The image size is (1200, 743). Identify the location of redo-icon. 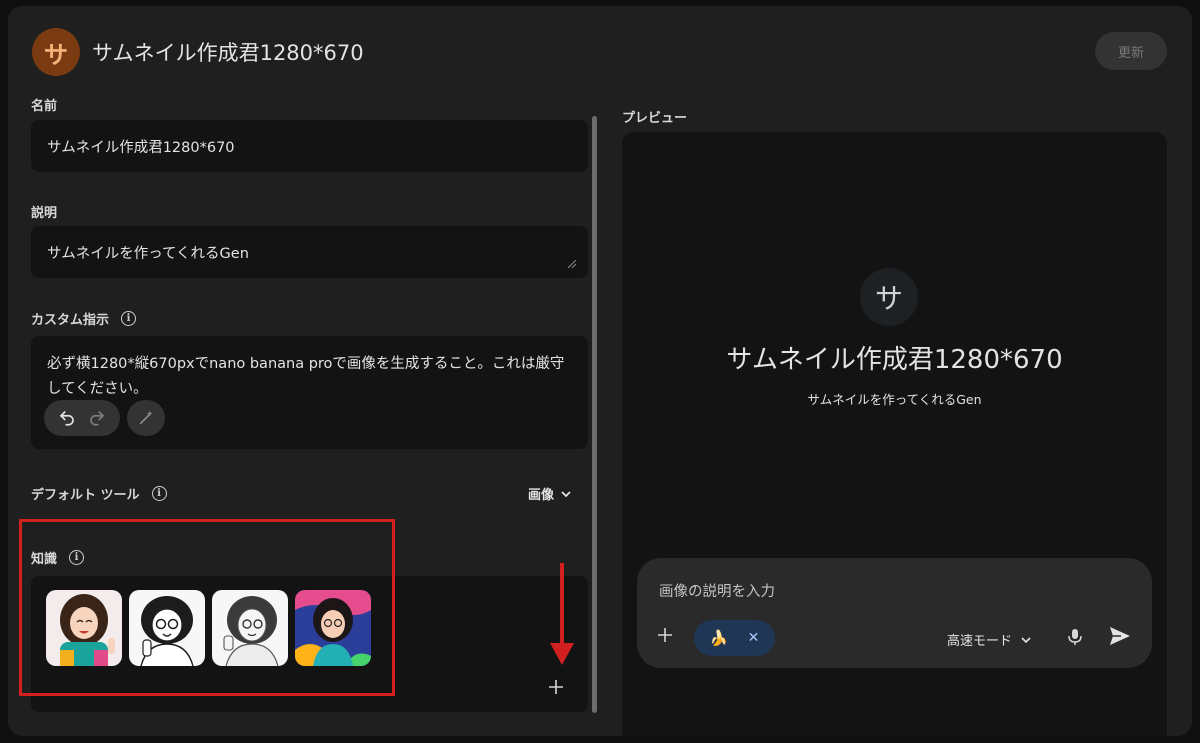
(97, 418).